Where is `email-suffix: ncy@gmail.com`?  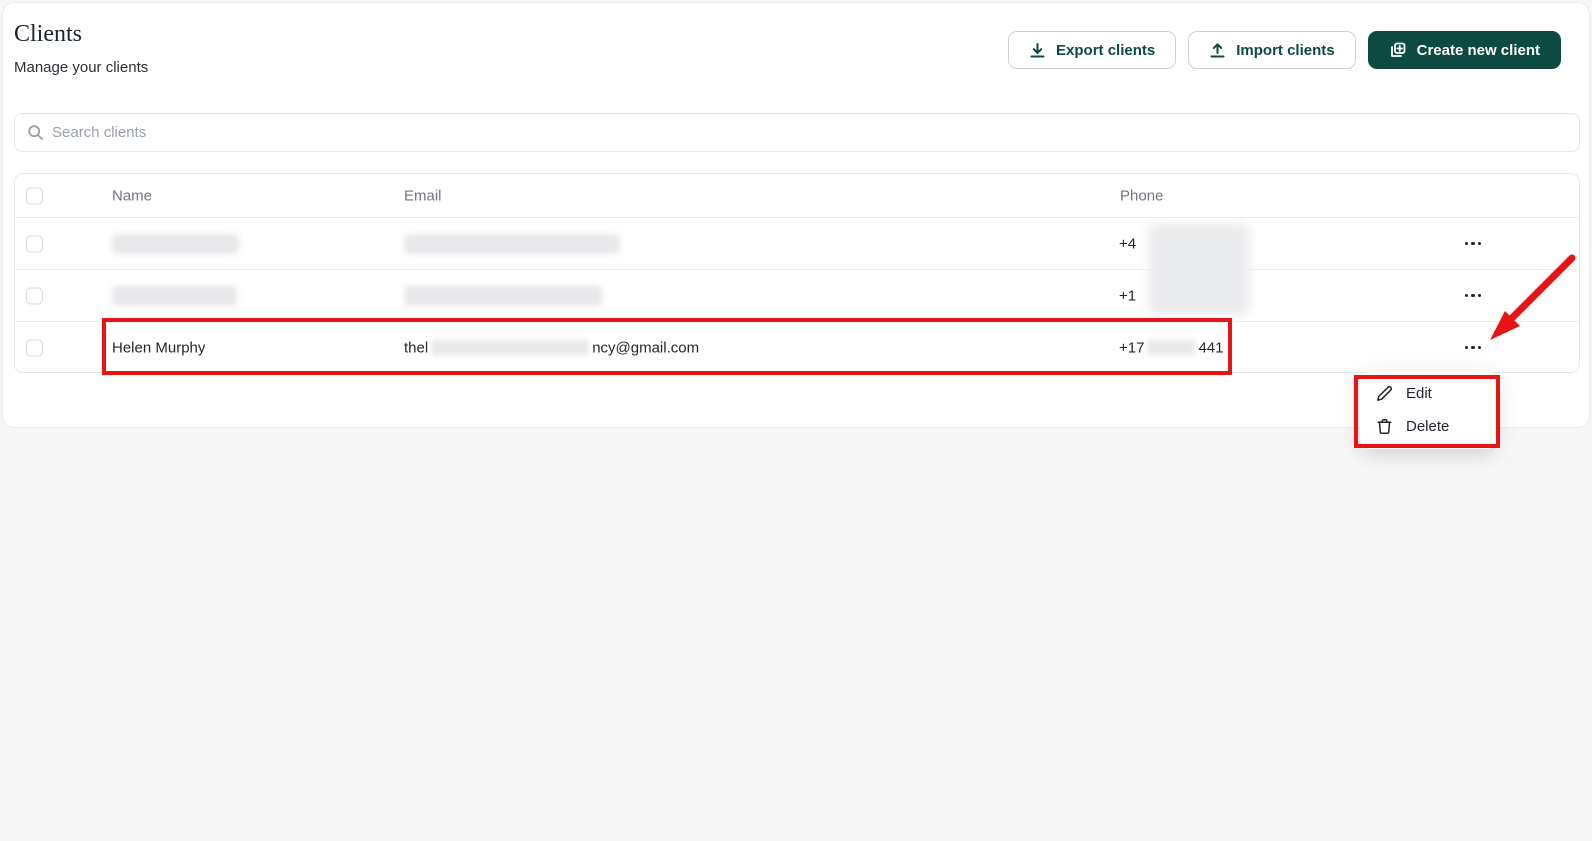 email-suffix: ncy@gmail.com is located at coordinates (646, 347).